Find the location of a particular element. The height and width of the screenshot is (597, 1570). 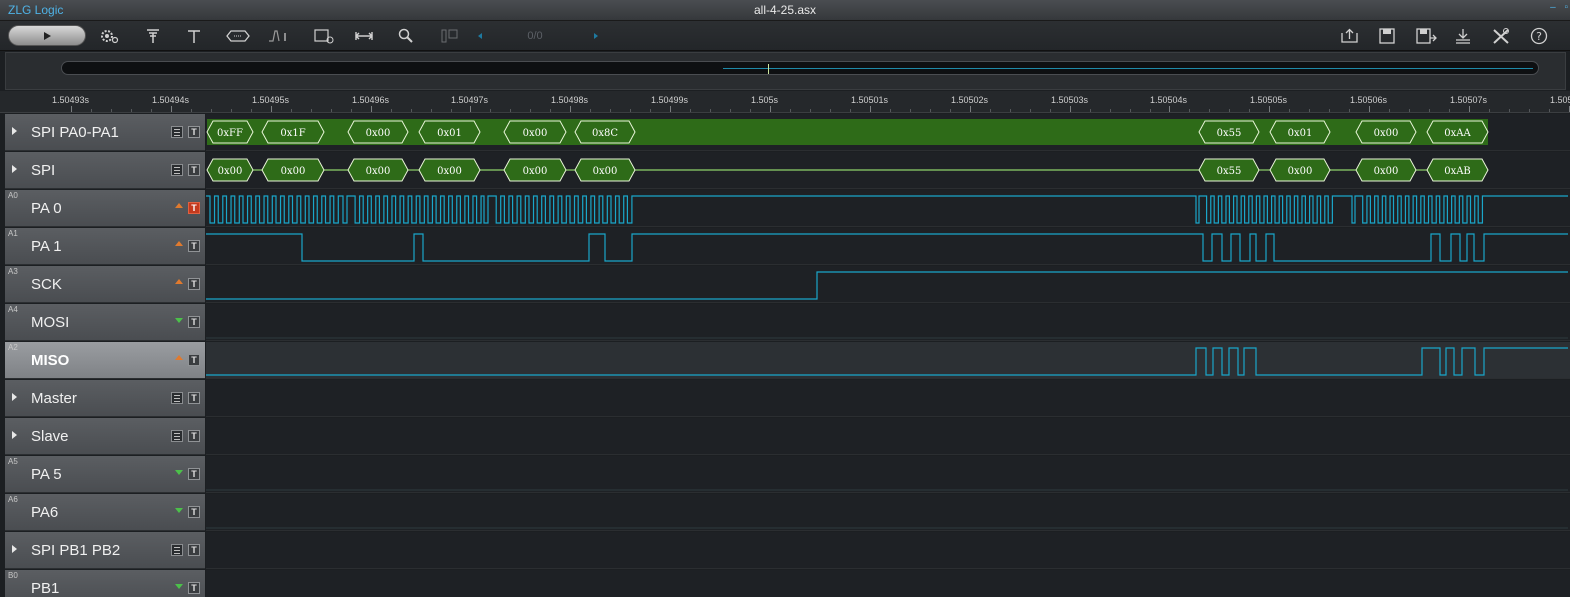

channel-row: SPI T is located at coordinates (785, 171).